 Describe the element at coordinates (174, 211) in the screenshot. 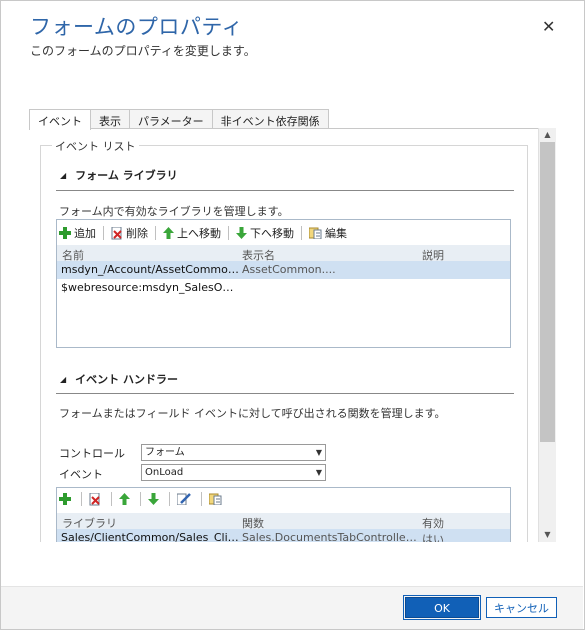

I see `form-library-description: フォーム内で有効なライブラリを管理します。` at that location.